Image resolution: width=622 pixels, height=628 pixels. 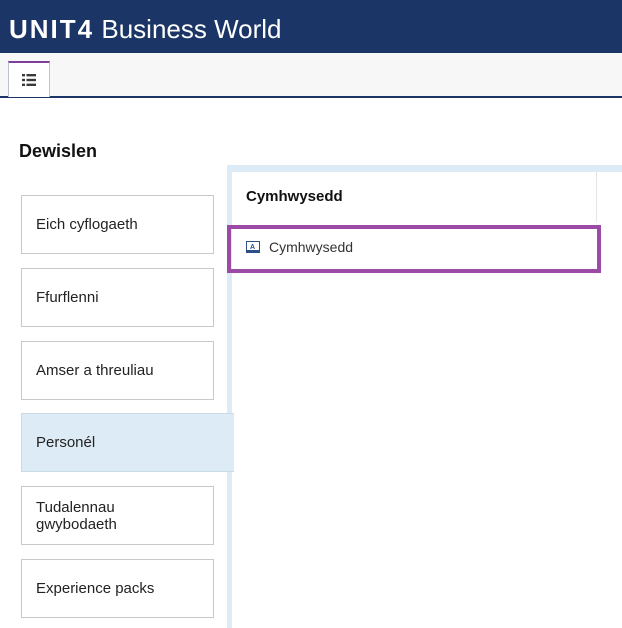 What do you see at coordinates (52, 29) in the screenshot?
I see `unit4-logo: UNIT4` at bounding box center [52, 29].